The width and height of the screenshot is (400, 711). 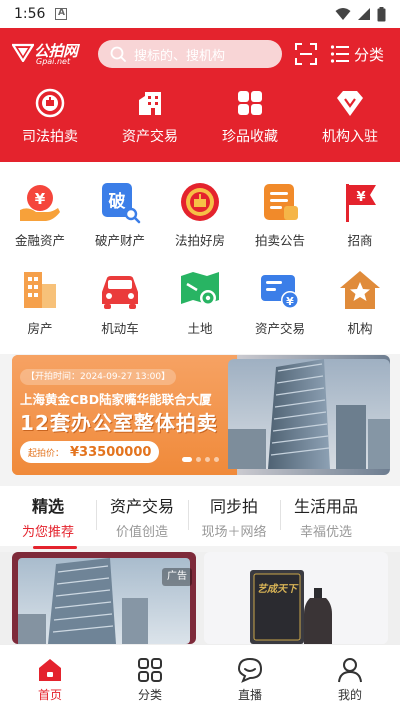 What do you see at coordinates (50, 103) in the screenshot?
I see `court-emblem-icon` at bounding box center [50, 103].